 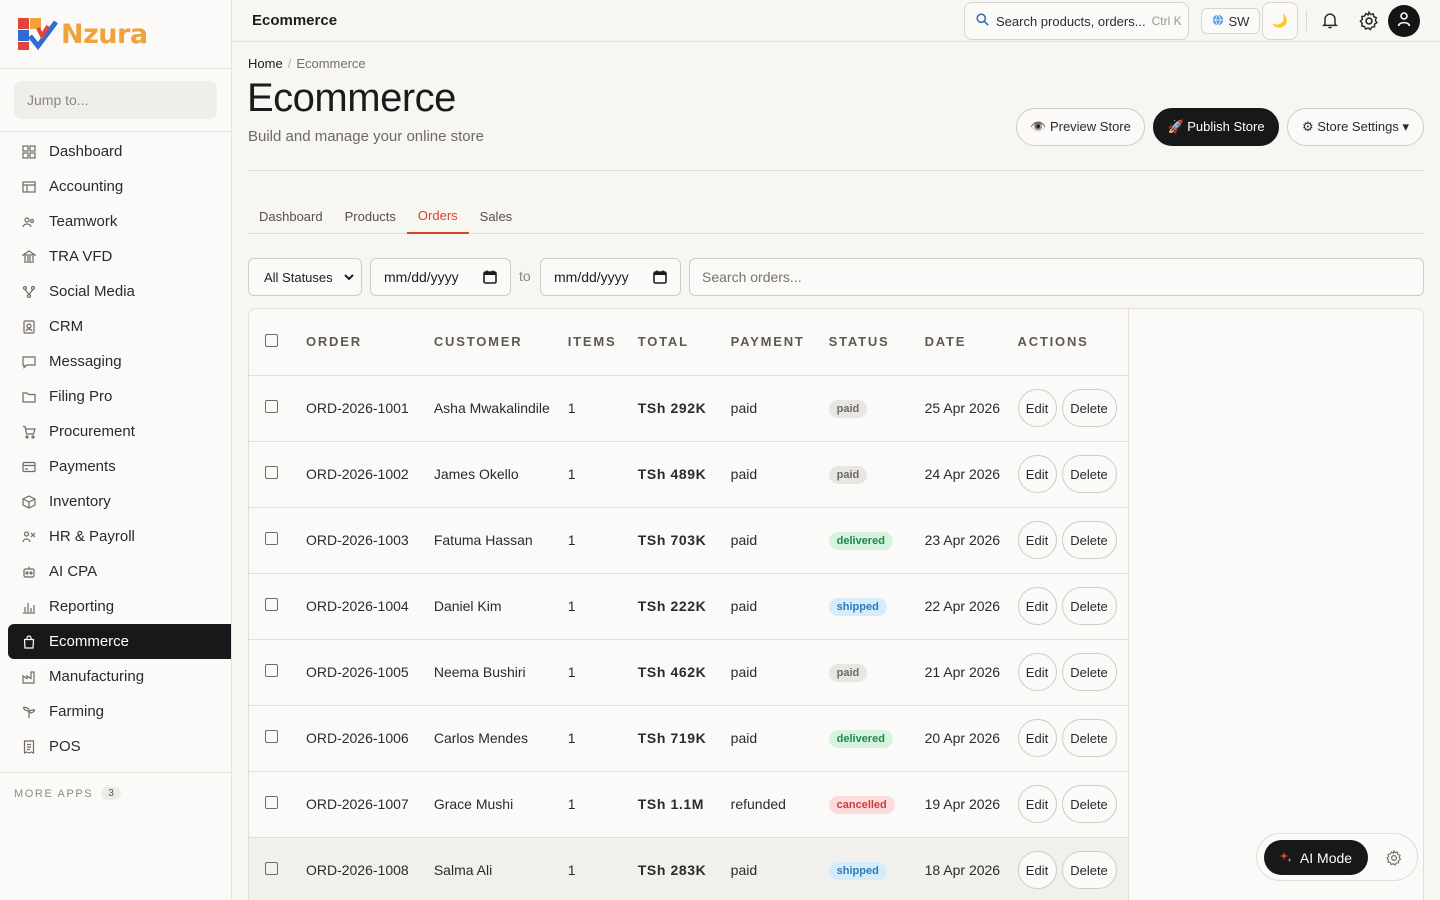 I want to click on column-header: TOTAL, so click(x=684, y=342).